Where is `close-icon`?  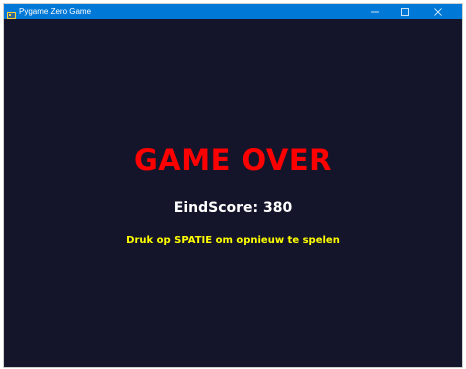 close-icon is located at coordinates (438, 11).